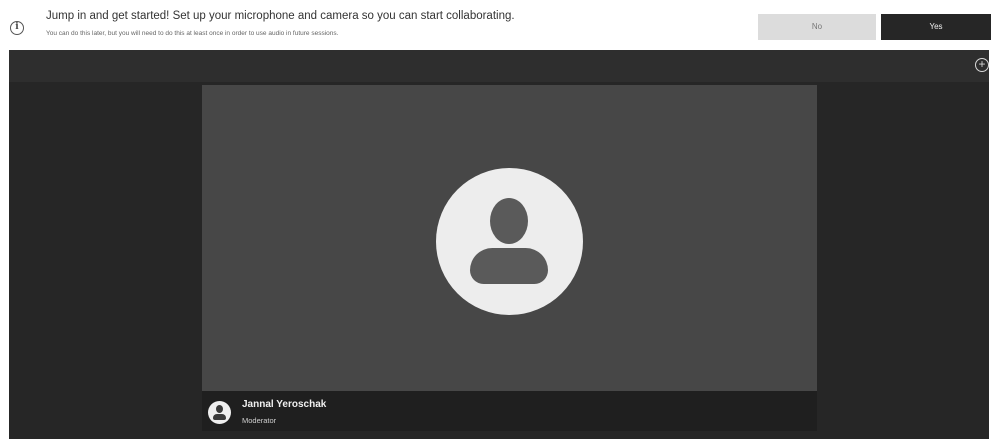  Describe the element at coordinates (936, 27) in the screenshot. I see `yes-button: Yes` at that location.